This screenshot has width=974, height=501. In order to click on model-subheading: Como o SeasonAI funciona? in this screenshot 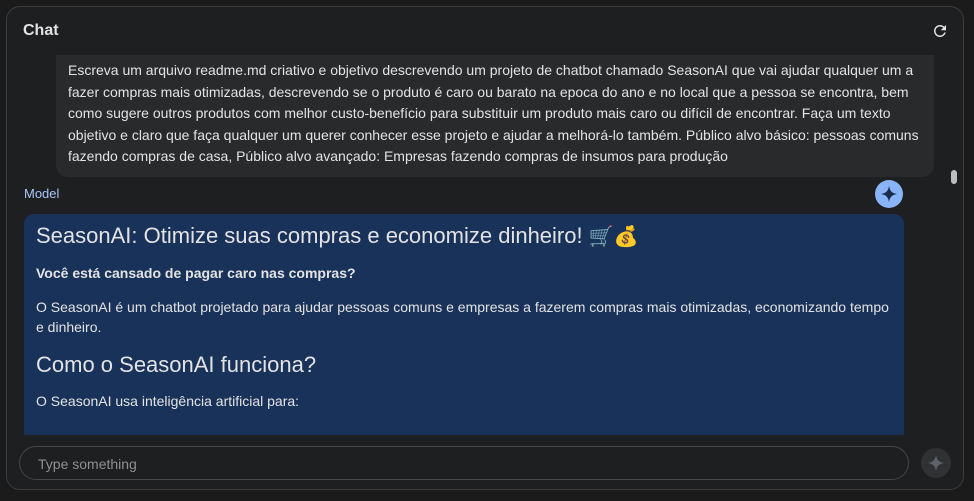, I will do `click(176, 364)`.